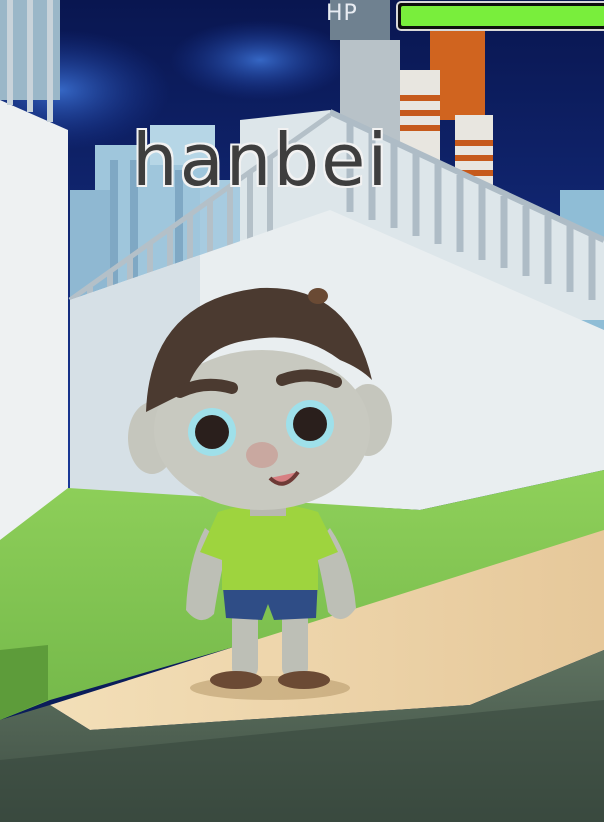  What do you see at coordinates (304, 680) in the screenshot?
I see `right-sandal` at bounding box center [304, 680].